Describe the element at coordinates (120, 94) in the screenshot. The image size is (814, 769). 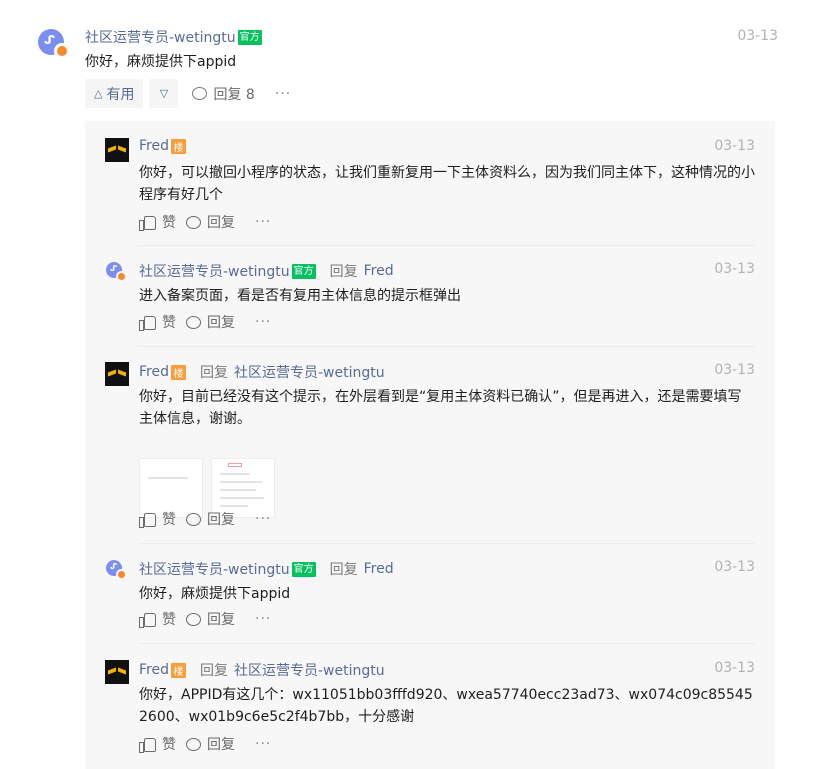
I see `useful-label: 有用` at that location.